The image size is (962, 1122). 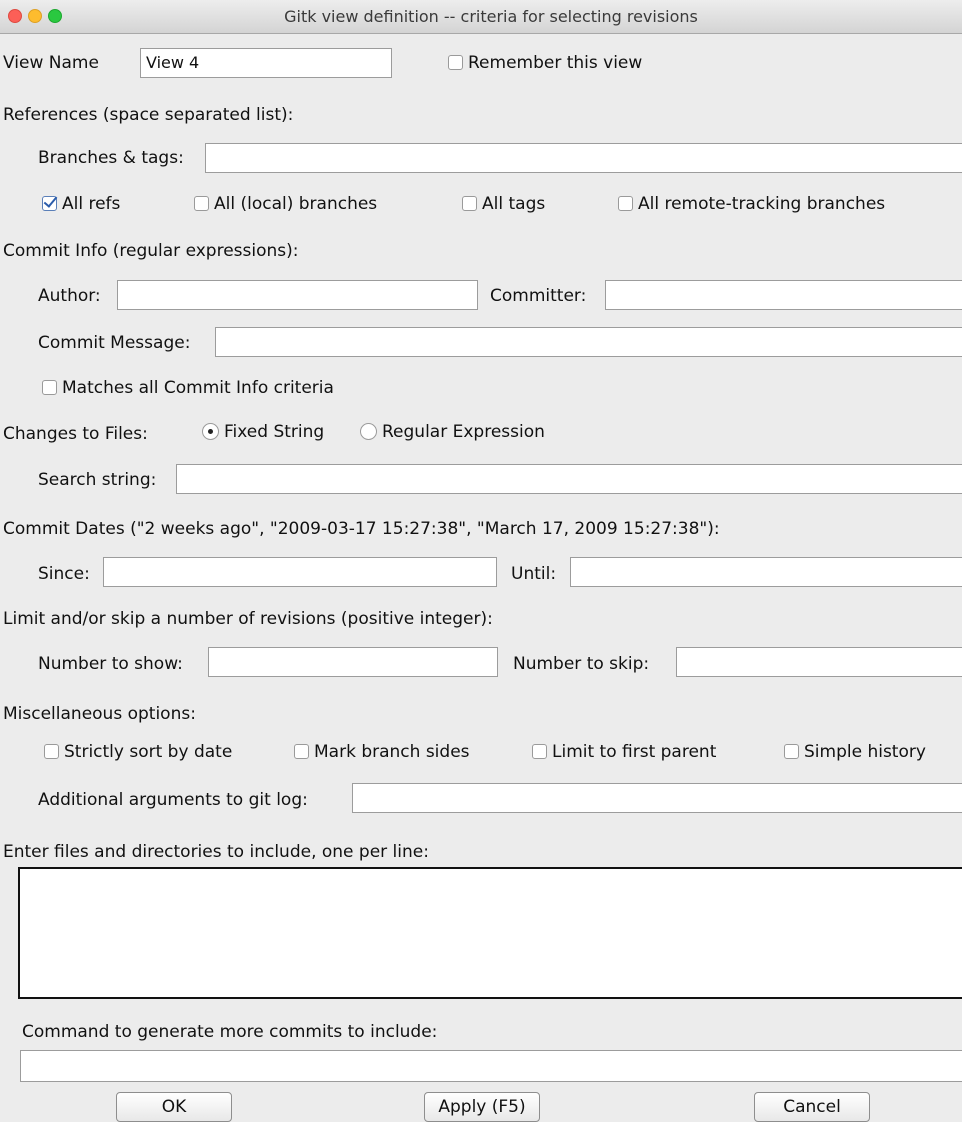 I want to click on changes-to-files-label: Changes to Files:, so click(x=75, y=434).